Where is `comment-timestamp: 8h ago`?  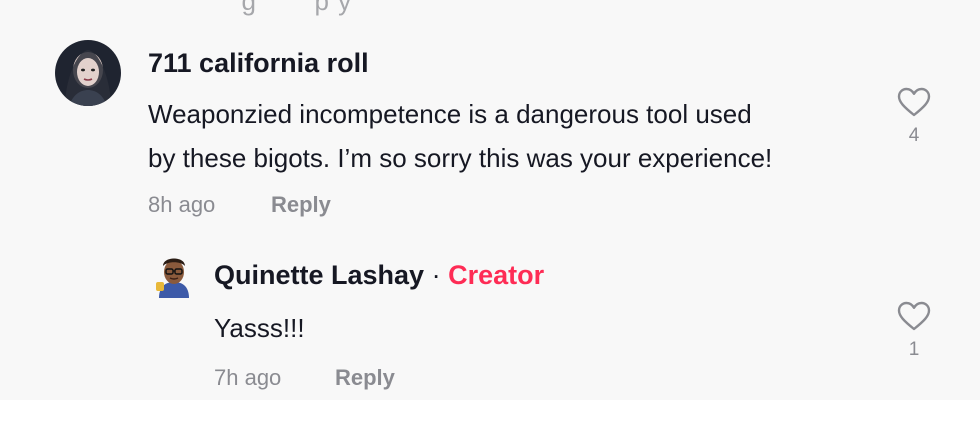
comment-timestamp: 8h ago is located at coordinates (182, 204).